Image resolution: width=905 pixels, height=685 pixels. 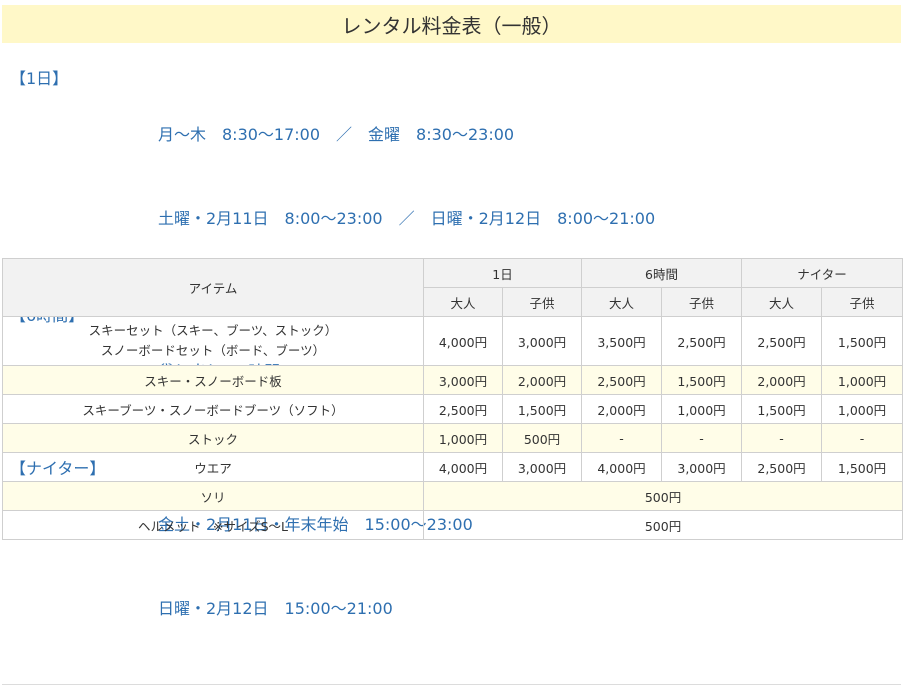 I want to click on group-header-1day: 1日, so click(x=502, y=273).